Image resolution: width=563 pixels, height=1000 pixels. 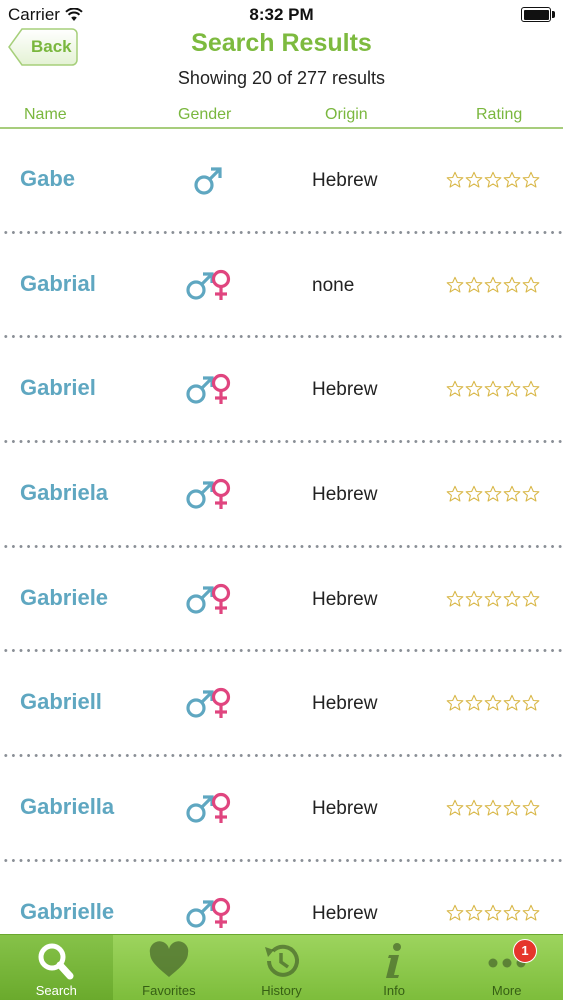 I want to click on tab-label: Search, so click(x=56, y=990).